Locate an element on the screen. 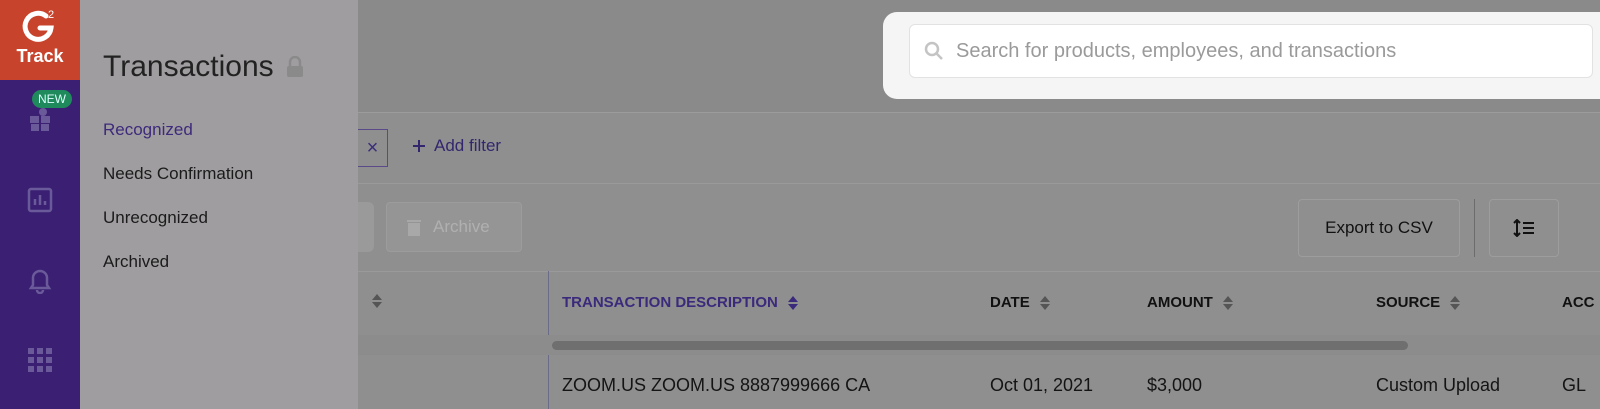  column-settings-button is located at coordinates (1524, 228).